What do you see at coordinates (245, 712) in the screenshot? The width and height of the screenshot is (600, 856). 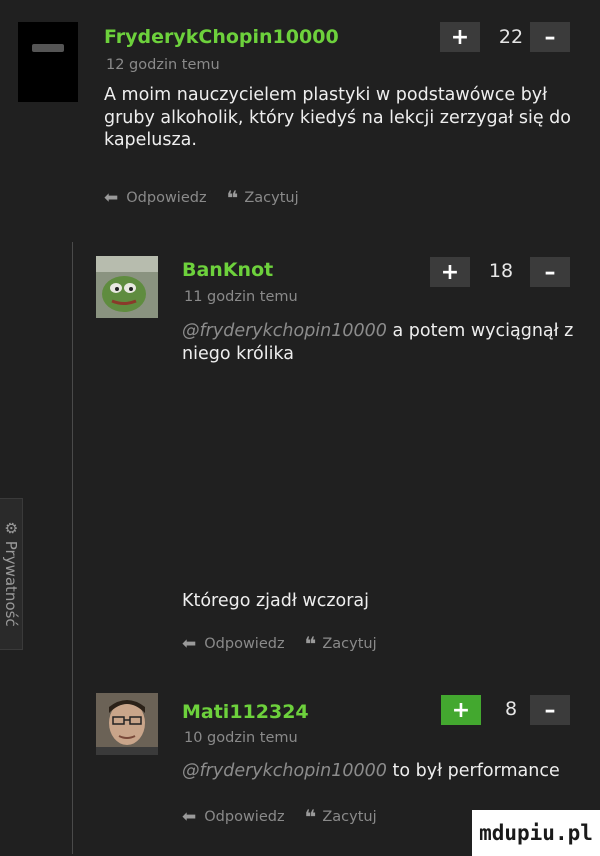 I see `username: Mati112324` at bounding box center [245, 712].